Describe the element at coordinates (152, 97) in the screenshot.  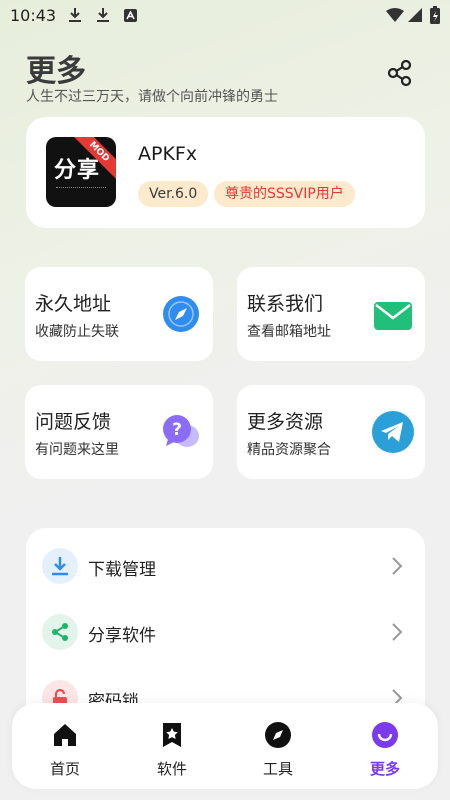
I see `page-subtitle: 人生不过三万天，请做个向前冲锋的勇士` at that location.